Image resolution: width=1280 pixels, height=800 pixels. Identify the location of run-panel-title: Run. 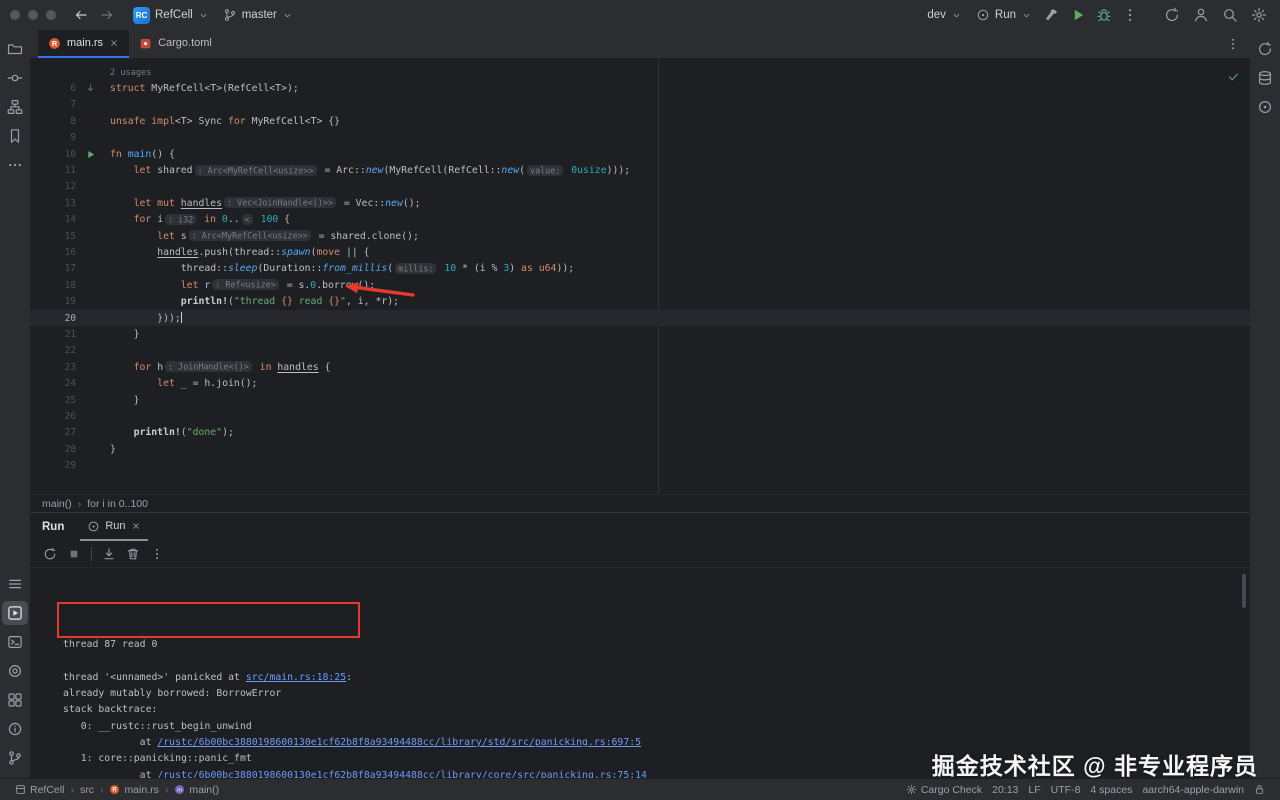
(53, 527).